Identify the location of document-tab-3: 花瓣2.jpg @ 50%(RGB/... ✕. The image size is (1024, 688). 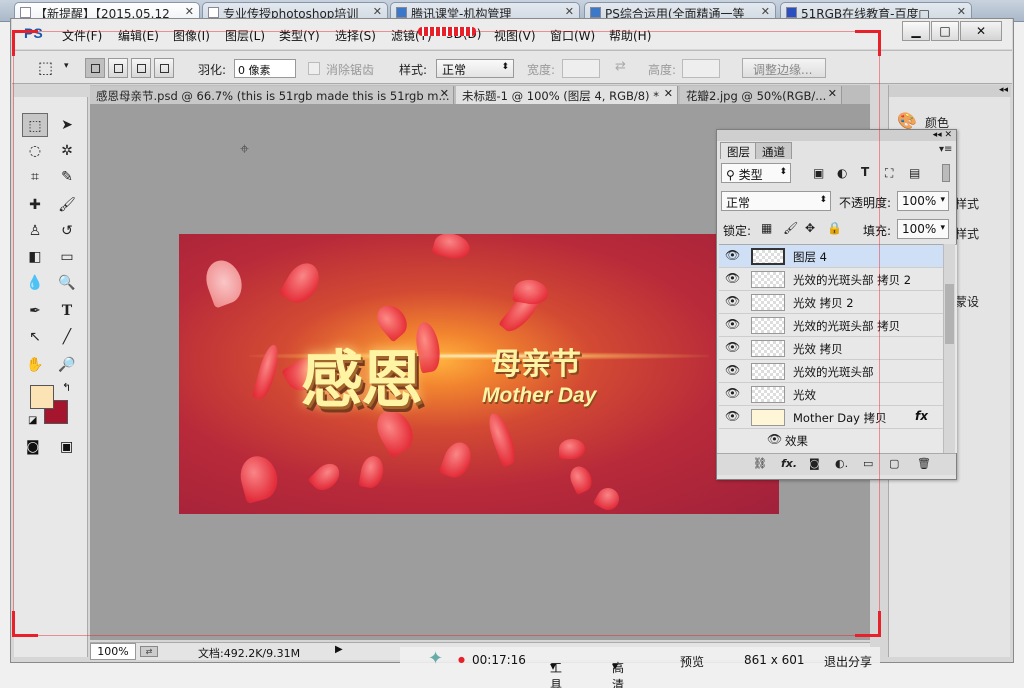
(761, 95).